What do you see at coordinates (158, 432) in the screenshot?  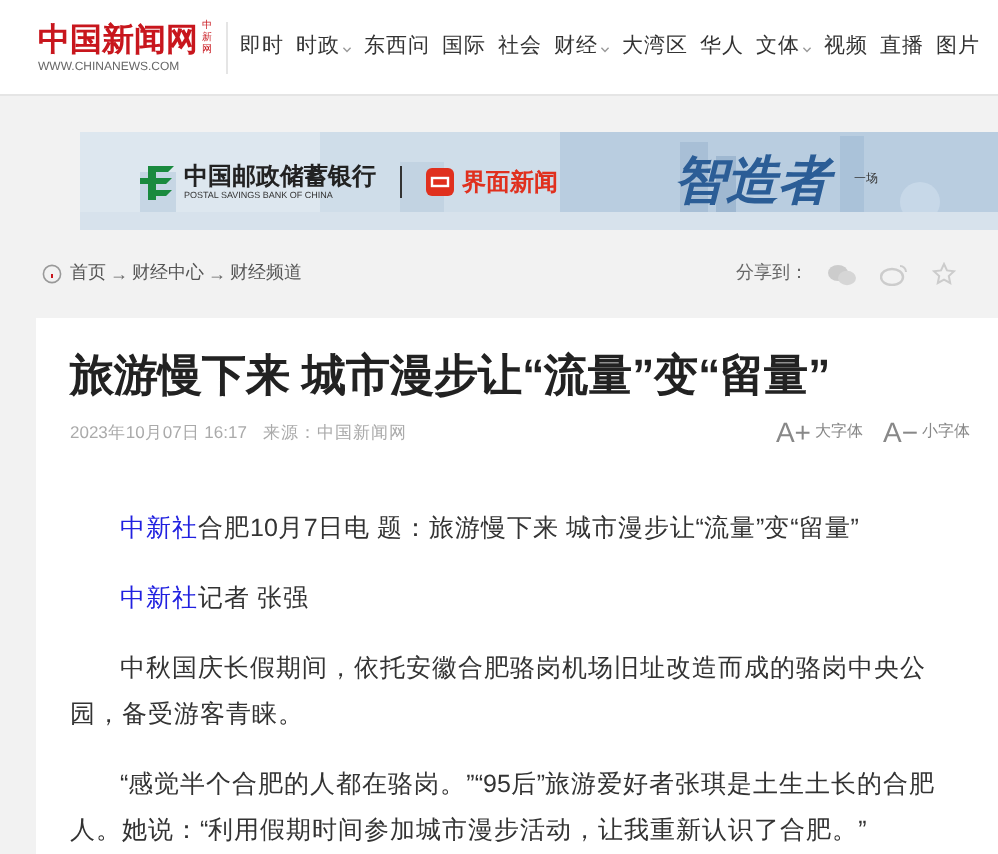 I see `publish-date: 2023年10月07日 16:17` at bounding box center [158, 432].